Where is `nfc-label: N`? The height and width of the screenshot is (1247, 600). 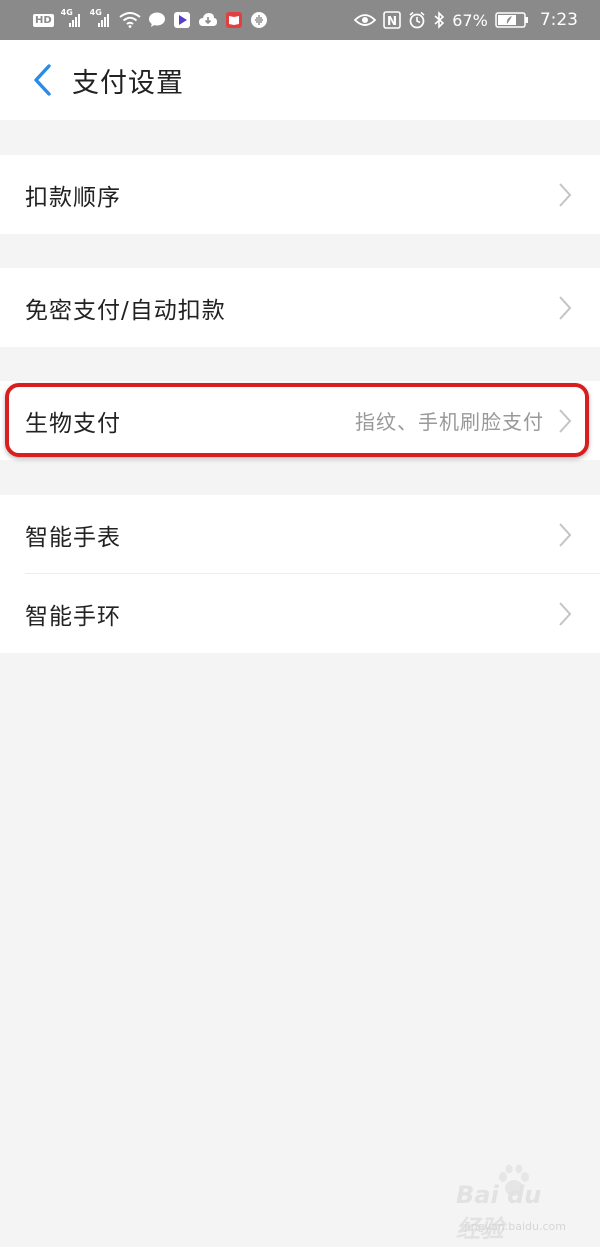 nfc-label: N is located at coordinates (392, 21).